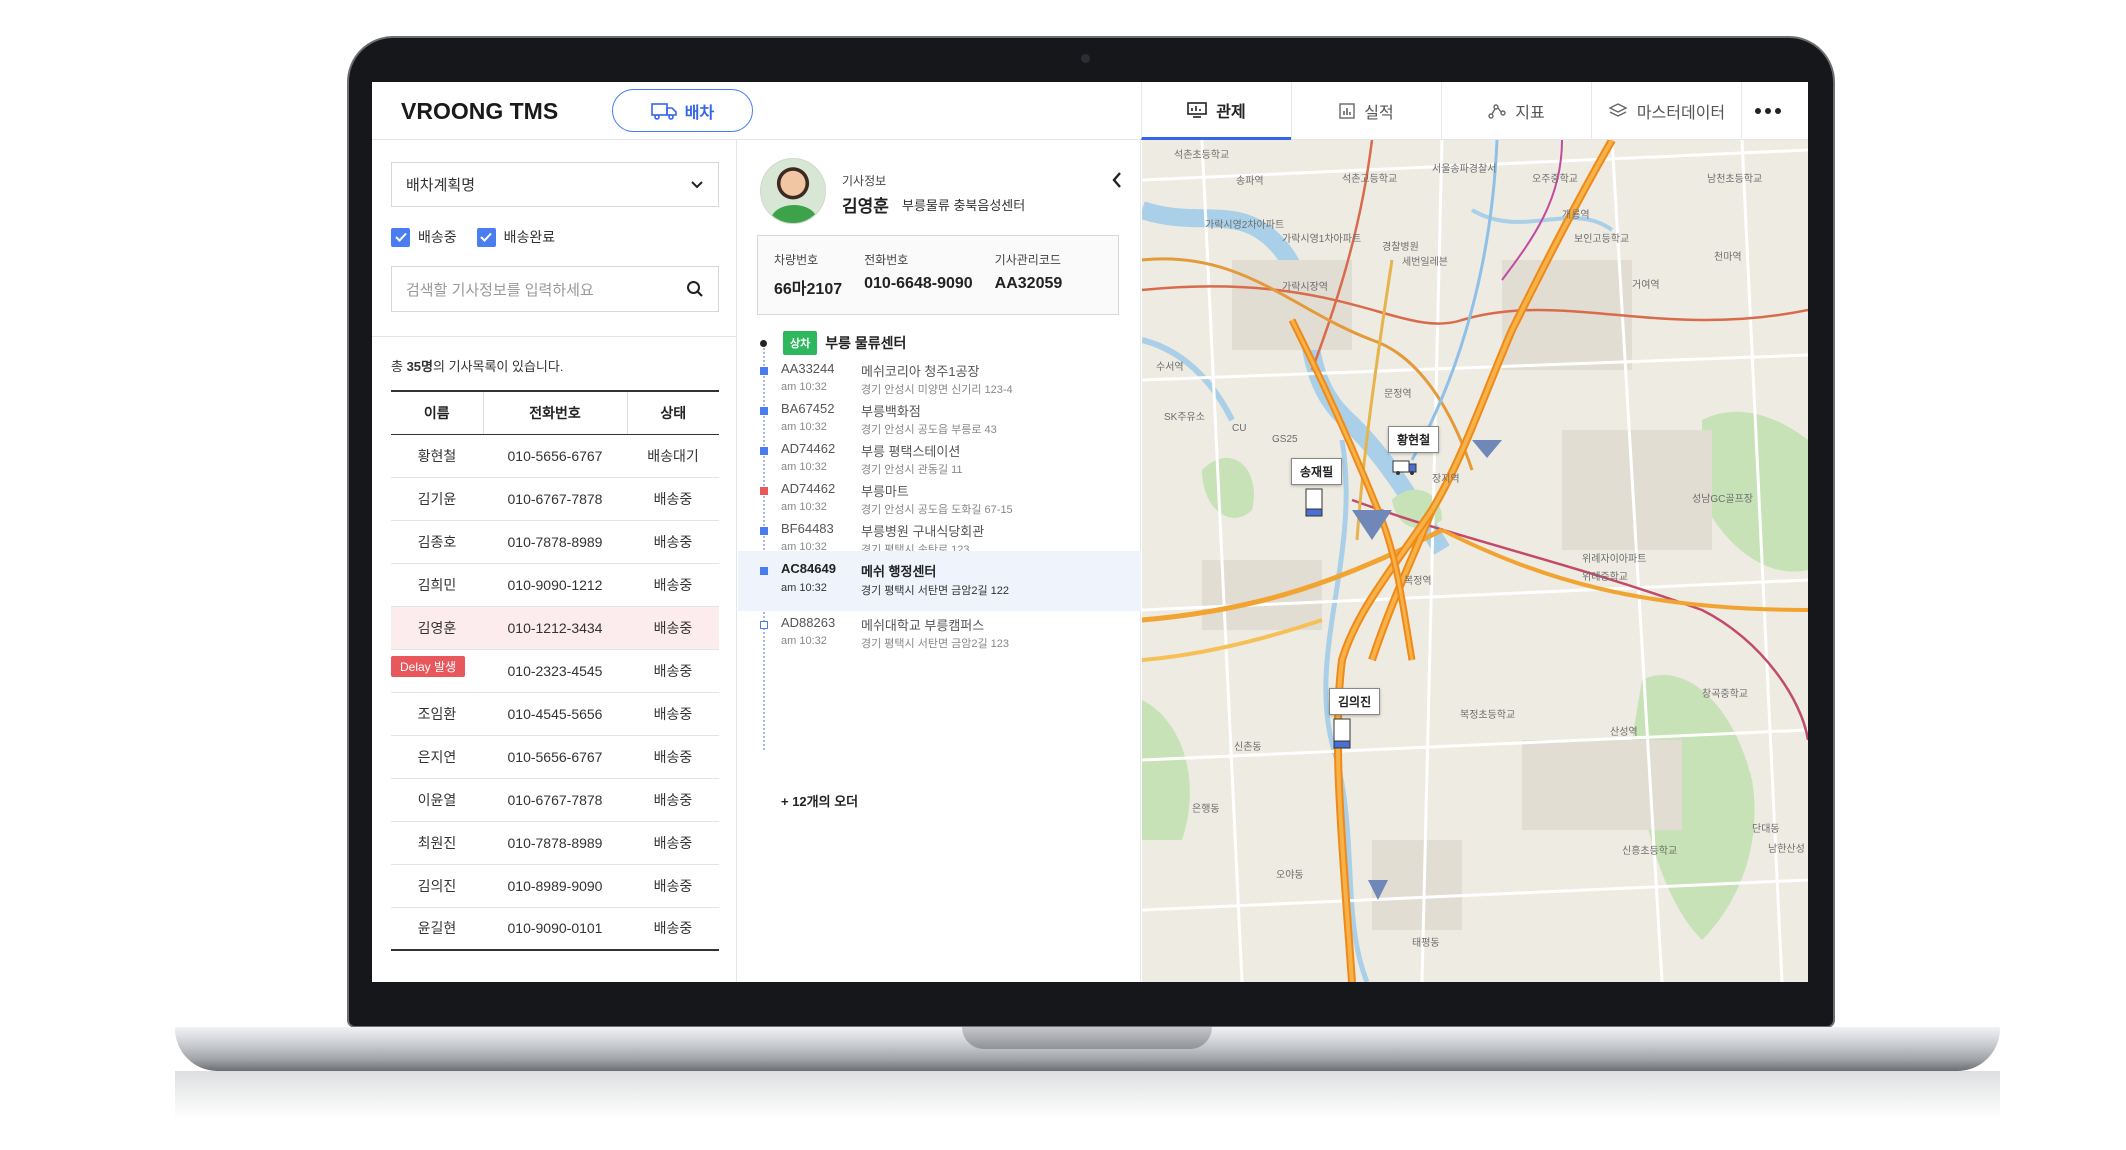  I want to click on table-row: 이윤열 010-6767-7878 배송중, so click(555, 800).